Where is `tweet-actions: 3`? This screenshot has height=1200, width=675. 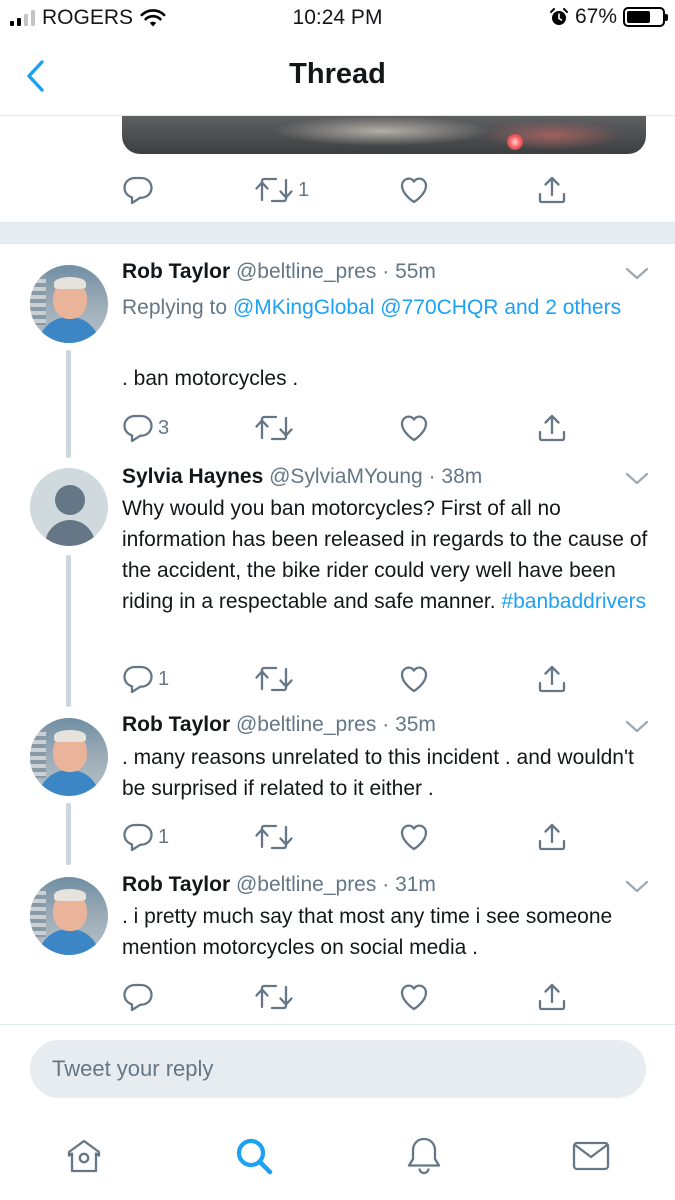 tweet-actions: 3 is located at coordinates (352, 428).